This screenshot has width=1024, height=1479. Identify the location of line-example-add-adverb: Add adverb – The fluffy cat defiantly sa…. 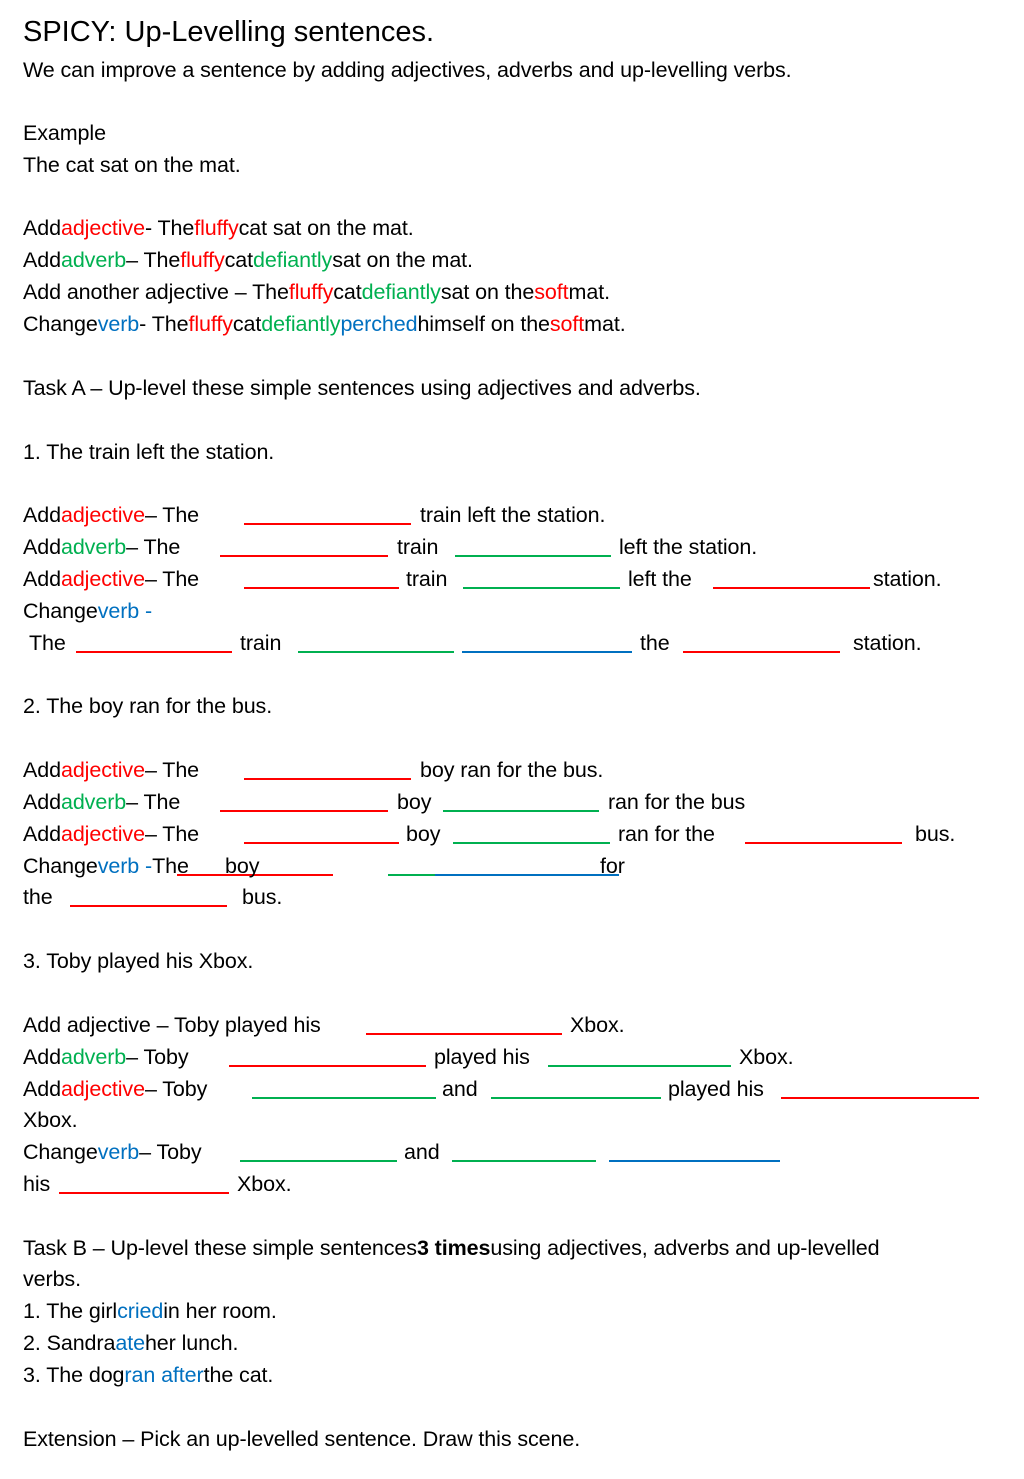
(512, 260).